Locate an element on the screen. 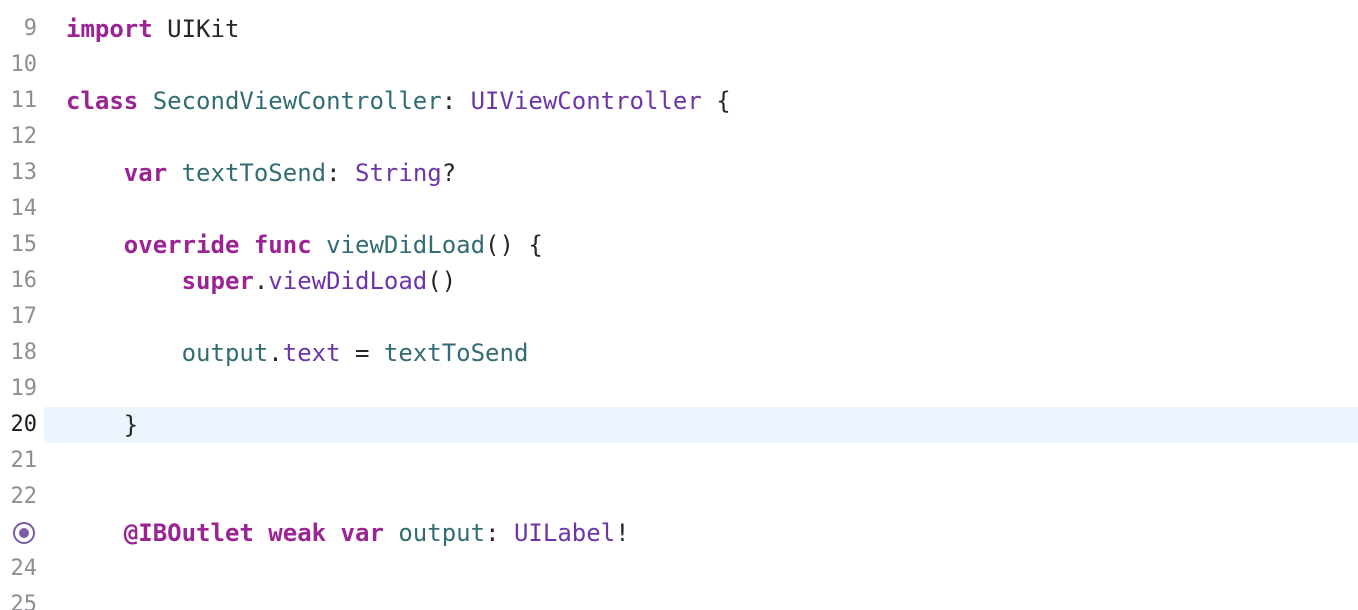  code-token: { is located at coordinates (716, 101).